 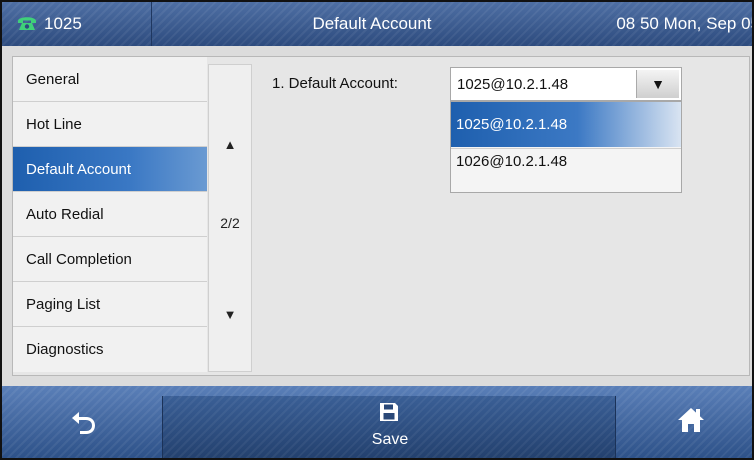 I want to click on default-account-select: 1025@10.2.1.48 ▼, so click(x=566, y=84).